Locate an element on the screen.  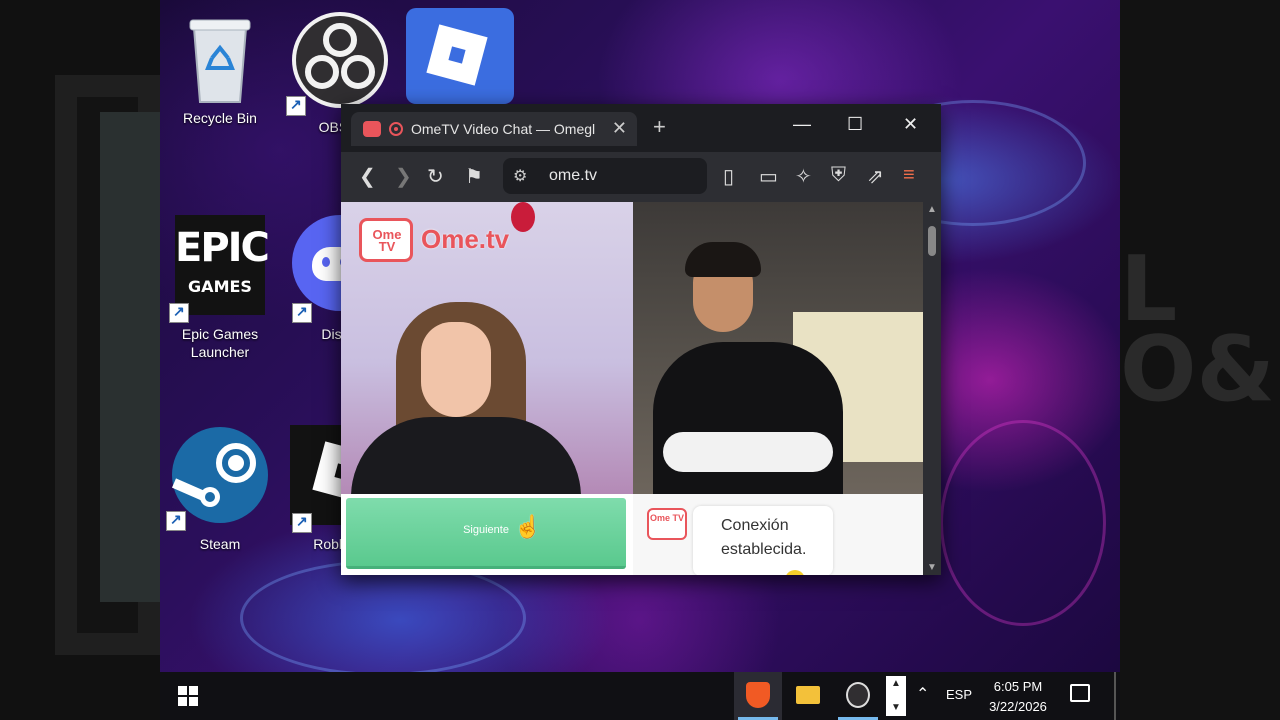
wallet-icon: ▭ is located at coordinates (768, 176).